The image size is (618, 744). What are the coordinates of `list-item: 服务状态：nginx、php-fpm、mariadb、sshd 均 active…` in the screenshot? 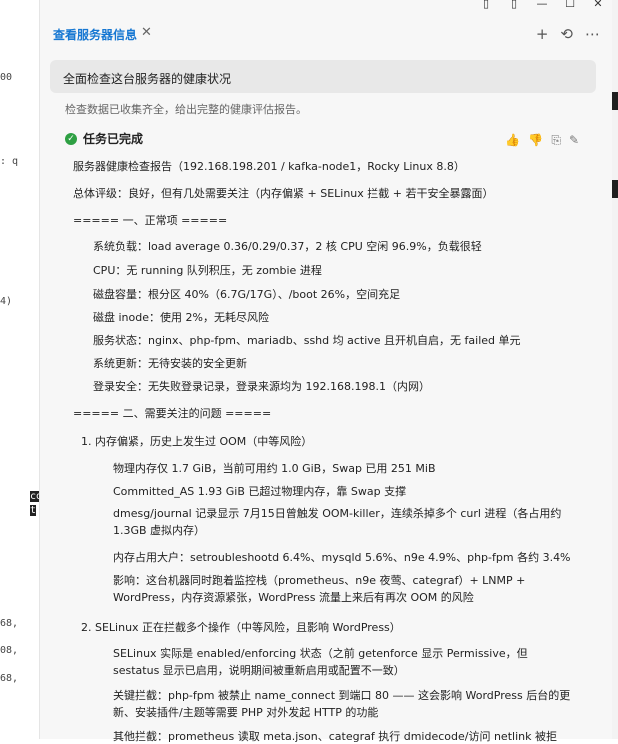 It's located at (307, 340).